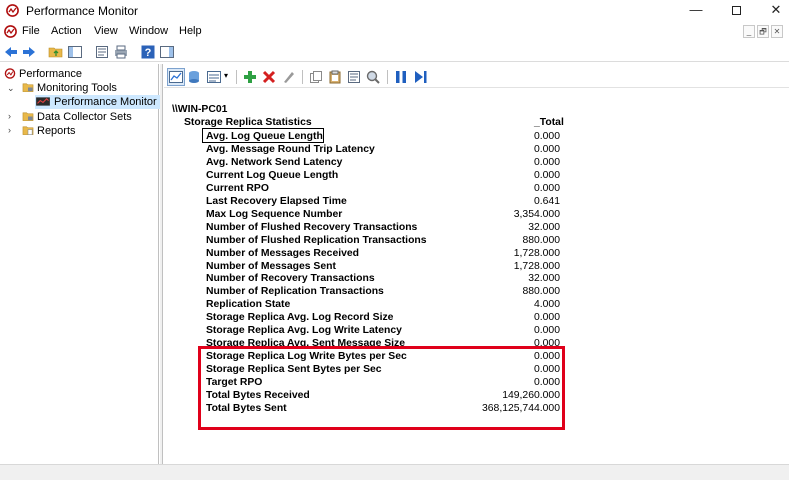 Image resolution: width=789 pixels, height=480 pixels. What do you see at coordinates (106, 31) in the screenshot?
I see `menu-view: View` at bounding box center [106, 31].